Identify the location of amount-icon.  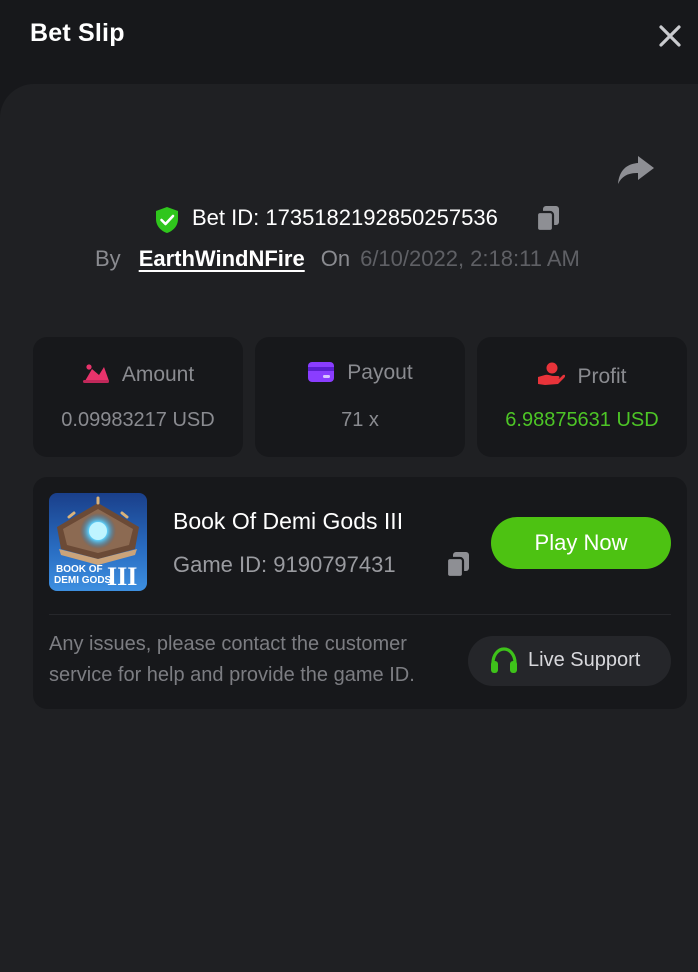
(95, 373).